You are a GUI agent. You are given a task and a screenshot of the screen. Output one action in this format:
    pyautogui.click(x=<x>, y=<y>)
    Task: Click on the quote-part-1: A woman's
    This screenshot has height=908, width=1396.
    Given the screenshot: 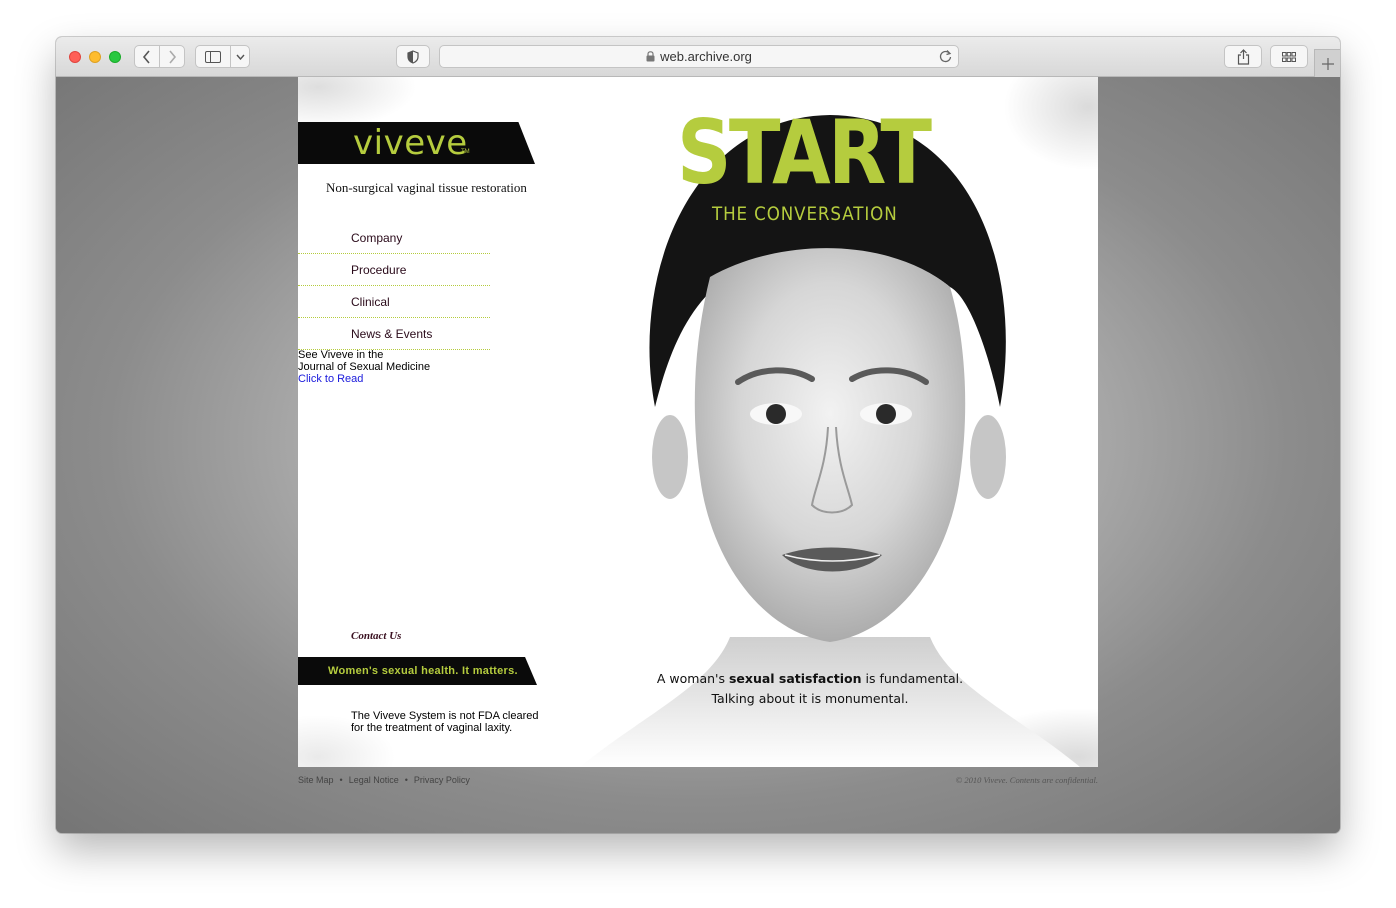 What is the action you would take?
    pyautogui.click(x=692, y=678)
    